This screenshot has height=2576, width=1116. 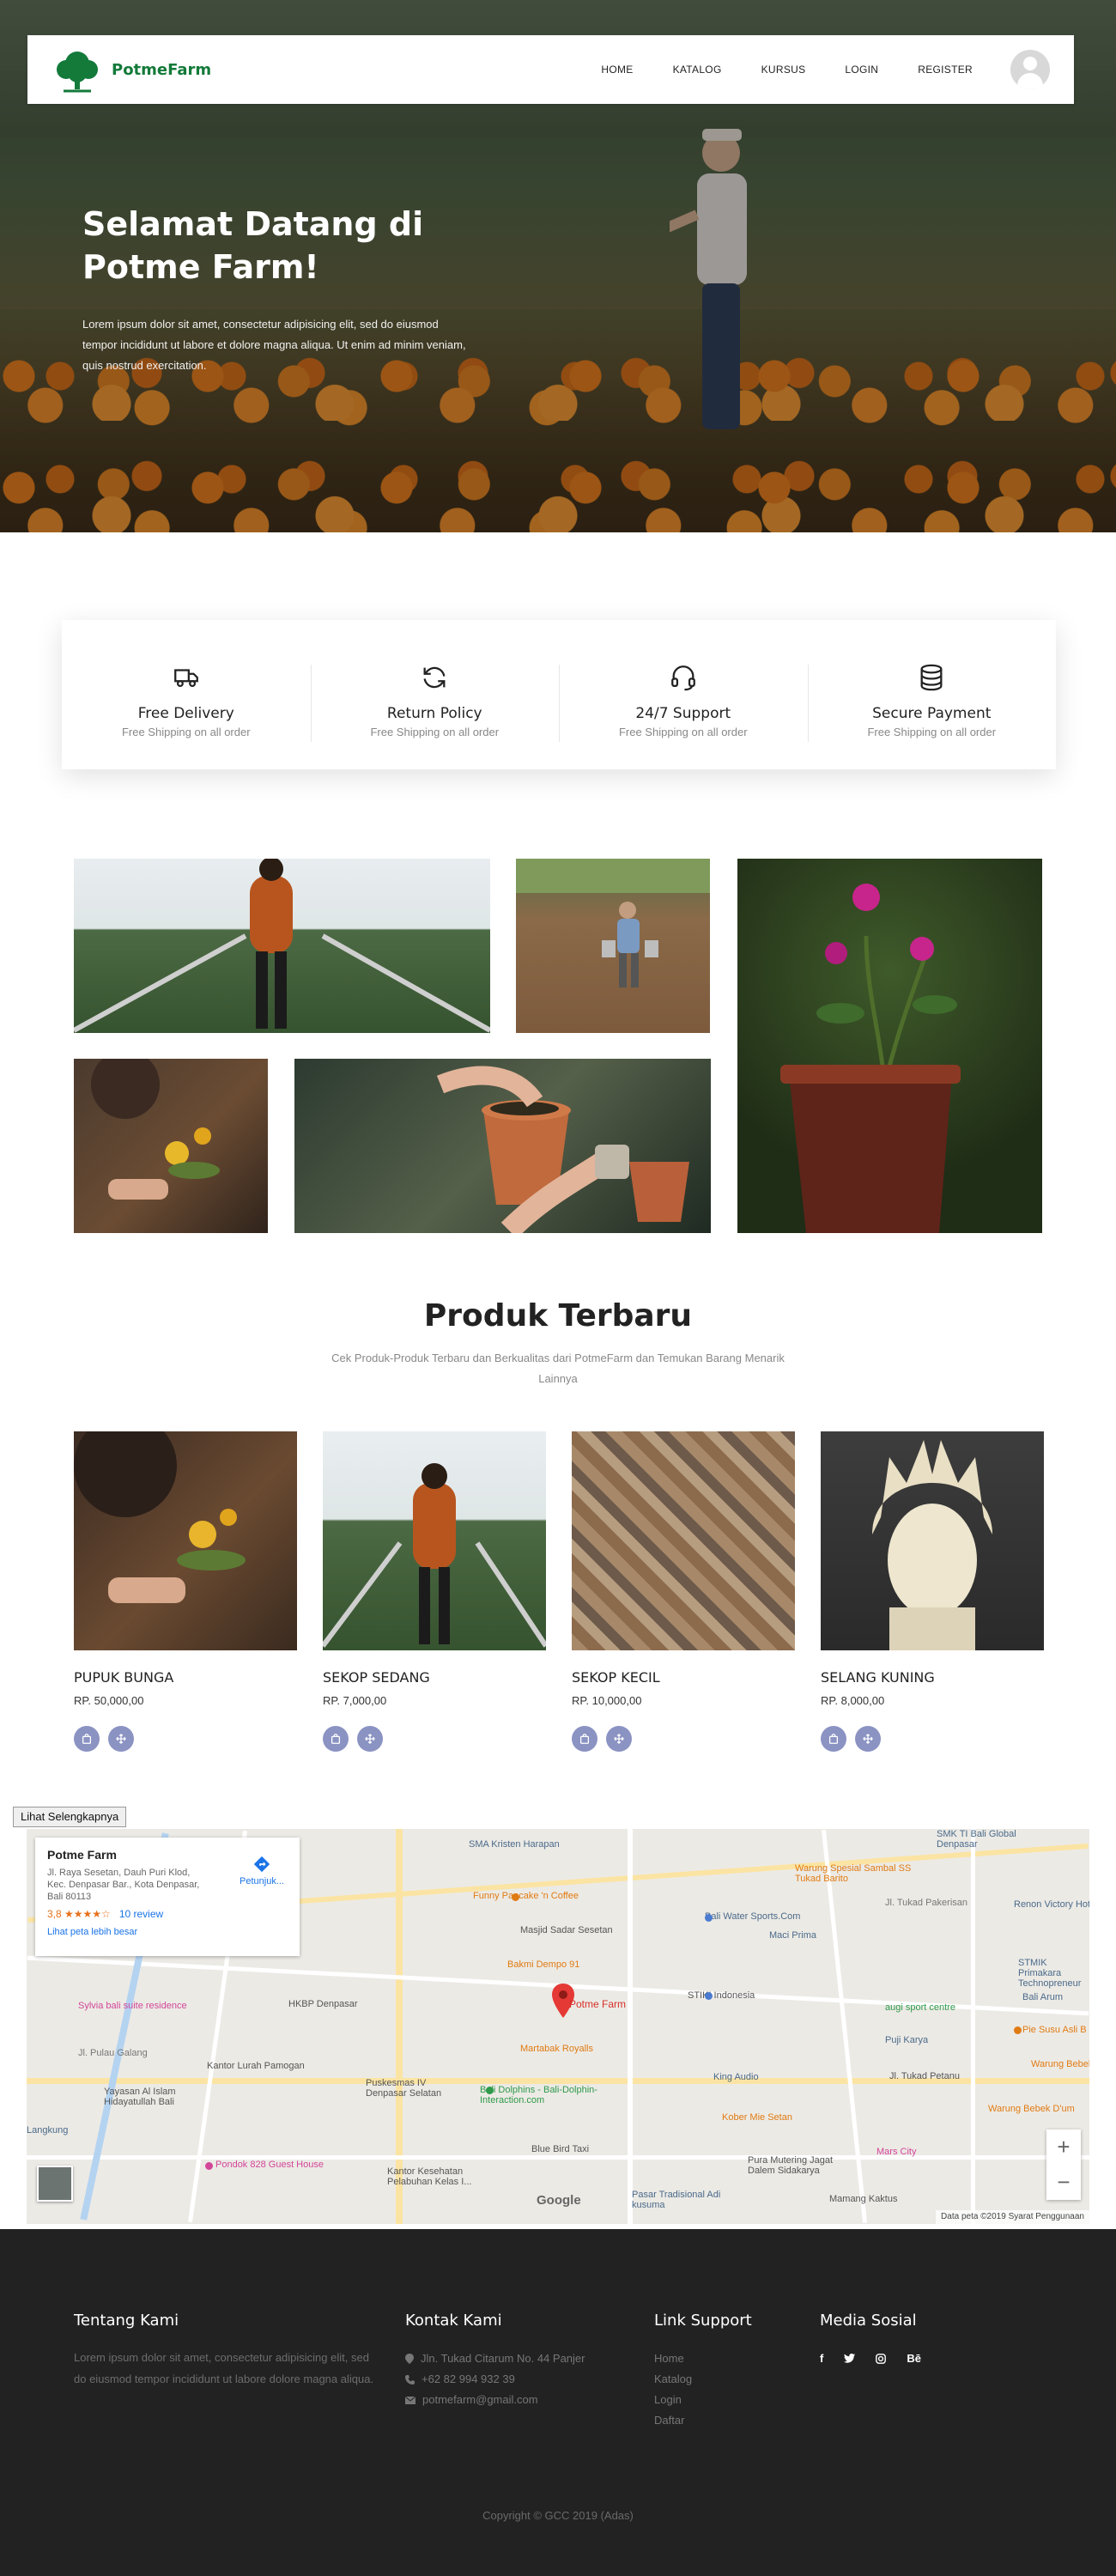 I want to click on map-label: Martabak Royalls, so click(x=556, y=2049).